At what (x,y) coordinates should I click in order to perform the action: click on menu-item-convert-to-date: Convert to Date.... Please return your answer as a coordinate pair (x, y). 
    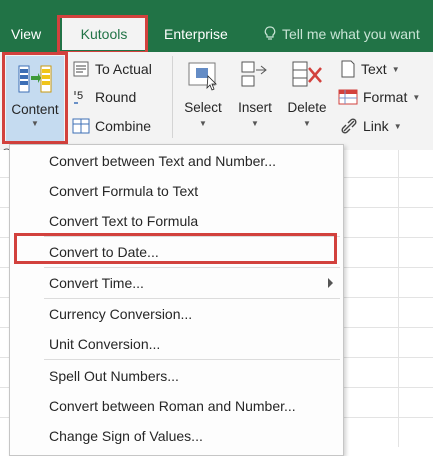
    Looking at the image, I should click on (176, 252).